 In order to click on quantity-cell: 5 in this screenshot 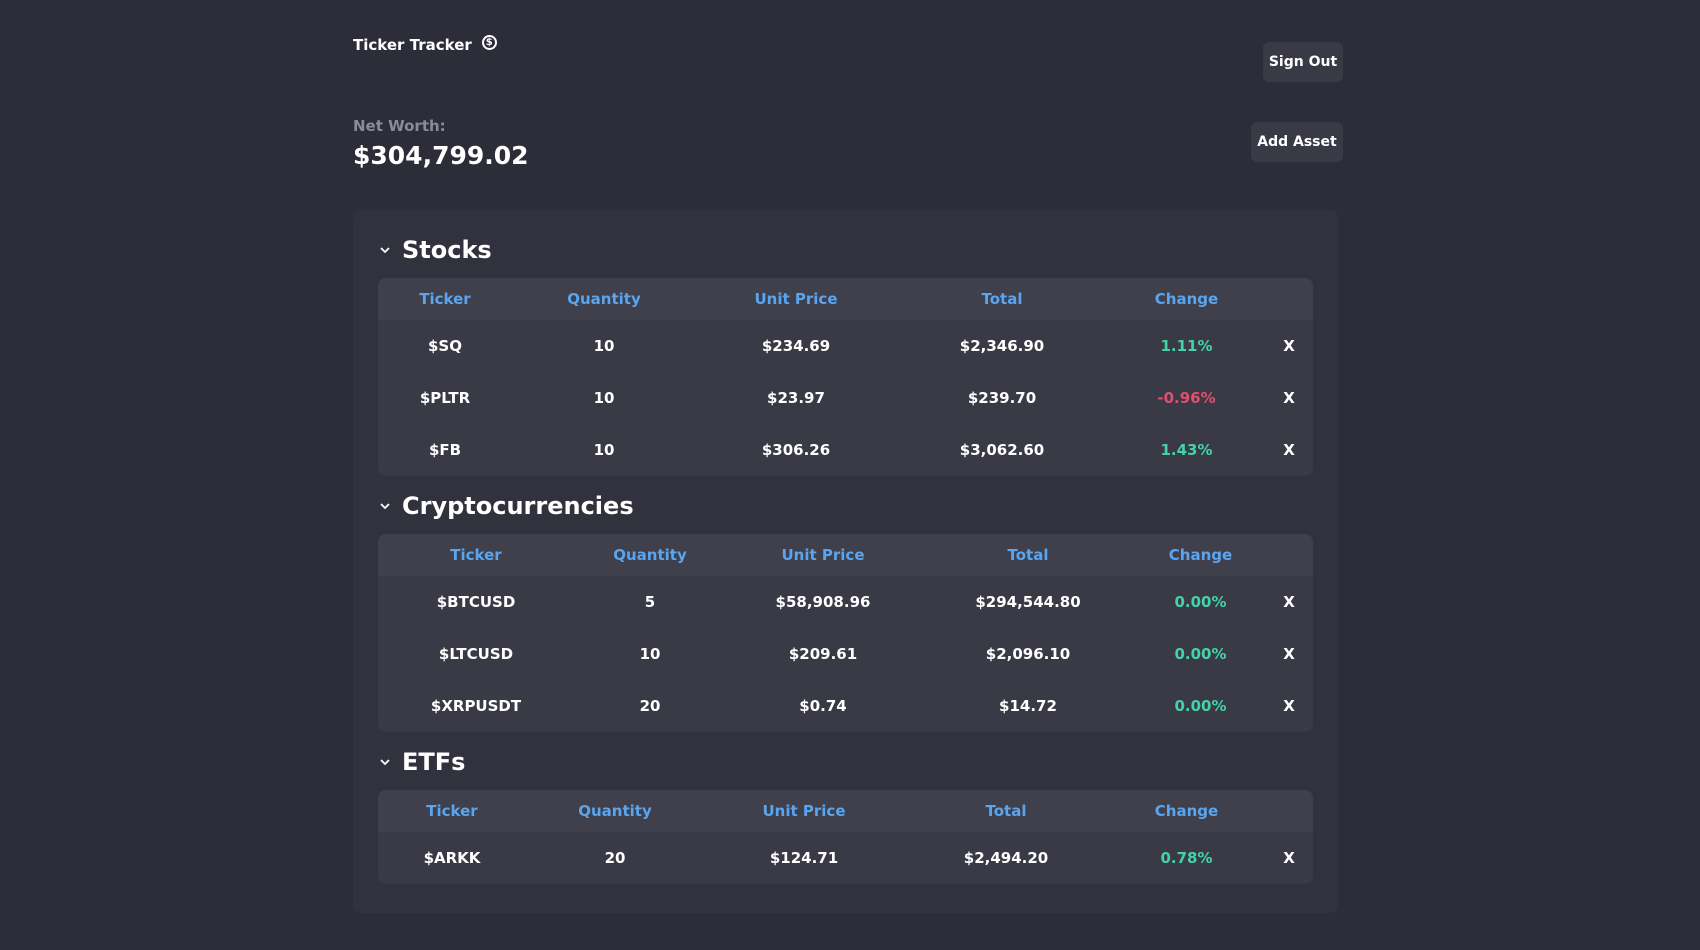, I will do `click(650, 602)`.